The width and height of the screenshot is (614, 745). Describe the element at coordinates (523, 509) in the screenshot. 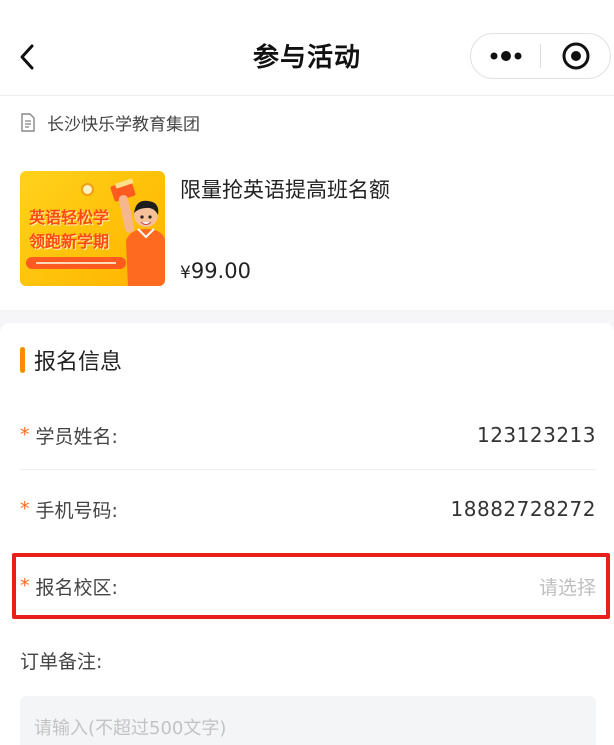

I see `phone-value: 18882728272` at that location.